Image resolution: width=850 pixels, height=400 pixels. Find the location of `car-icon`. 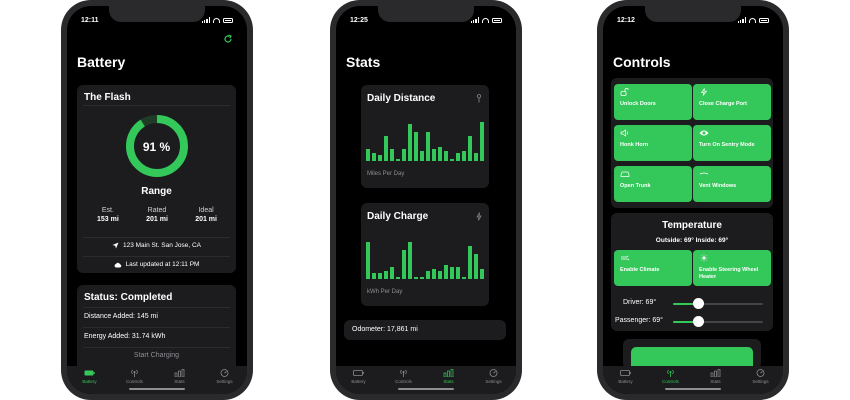

car-icon is located at coordinates (625, 174).